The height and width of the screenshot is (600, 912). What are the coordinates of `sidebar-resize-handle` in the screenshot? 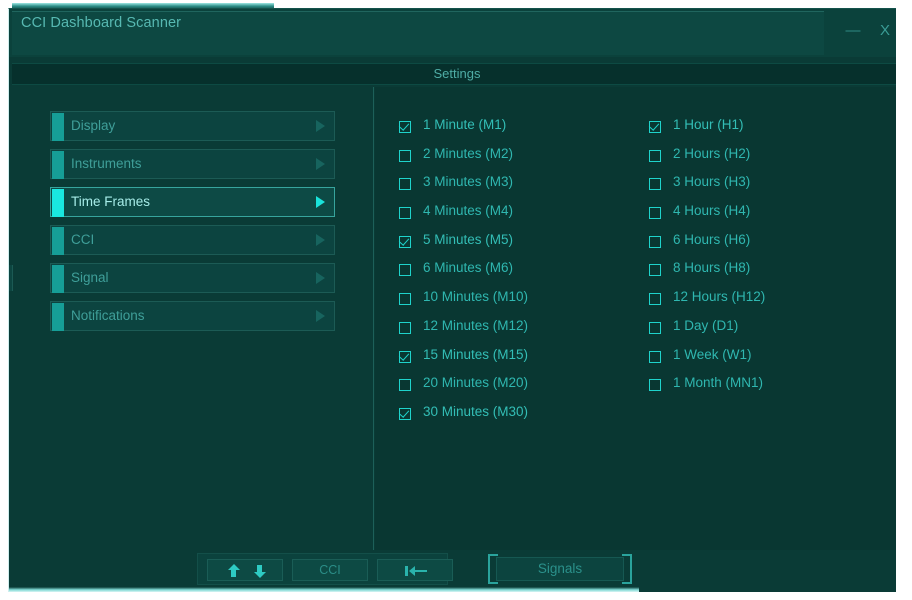 It's located at (11, 278).